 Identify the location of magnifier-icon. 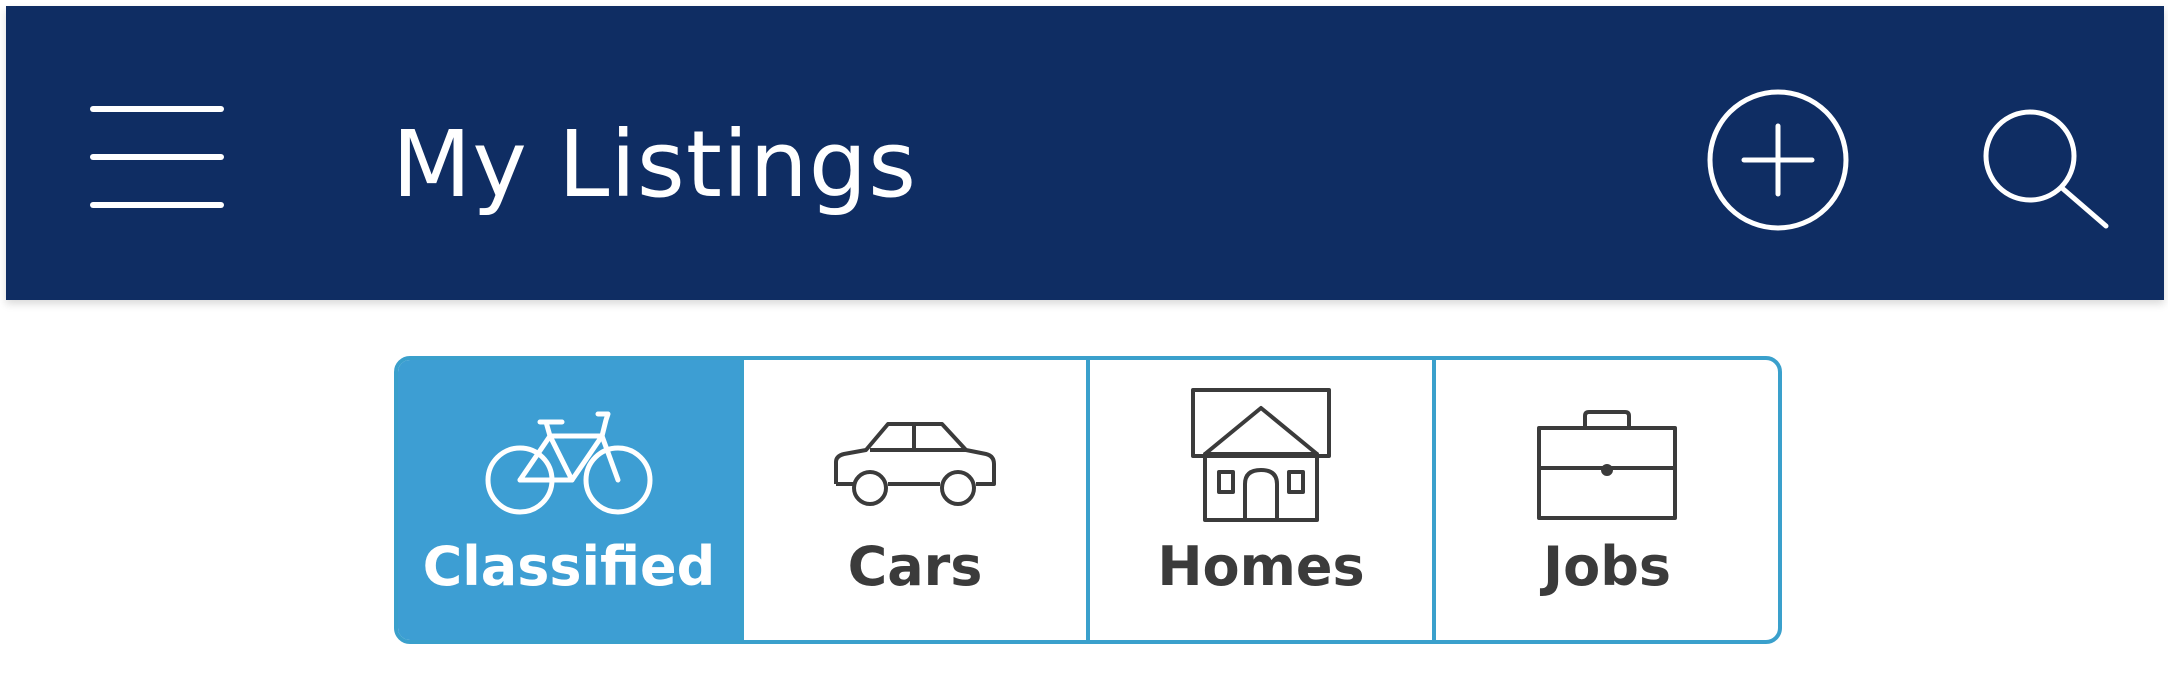
(2046, 169).